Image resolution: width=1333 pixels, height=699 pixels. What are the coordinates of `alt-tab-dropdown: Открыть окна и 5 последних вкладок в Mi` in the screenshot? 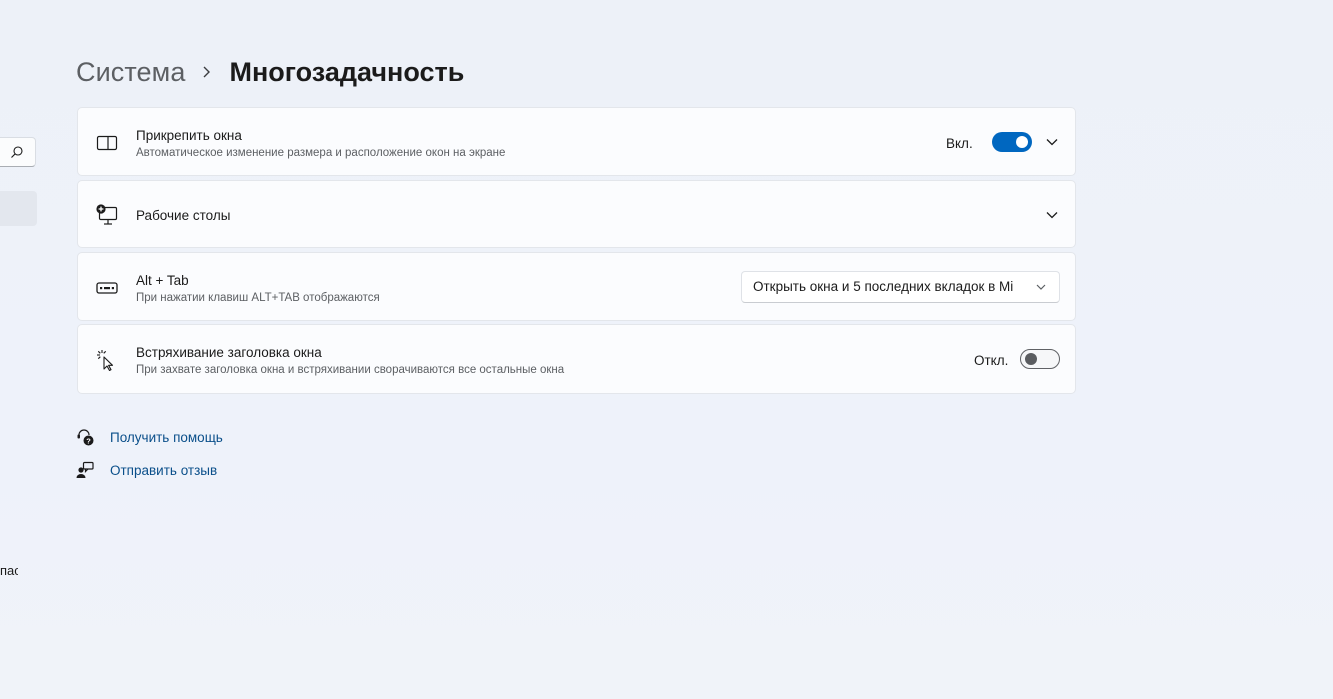 It's located at (900, 287).